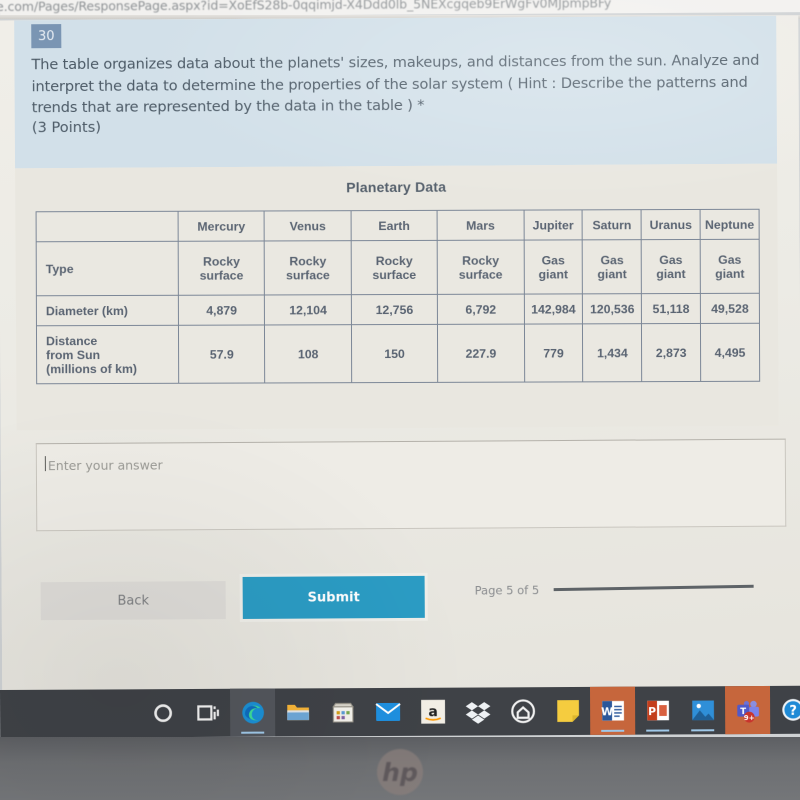 This screenshot has width=800, height=800. I want to click on task-view-icon, so click(207, 713).